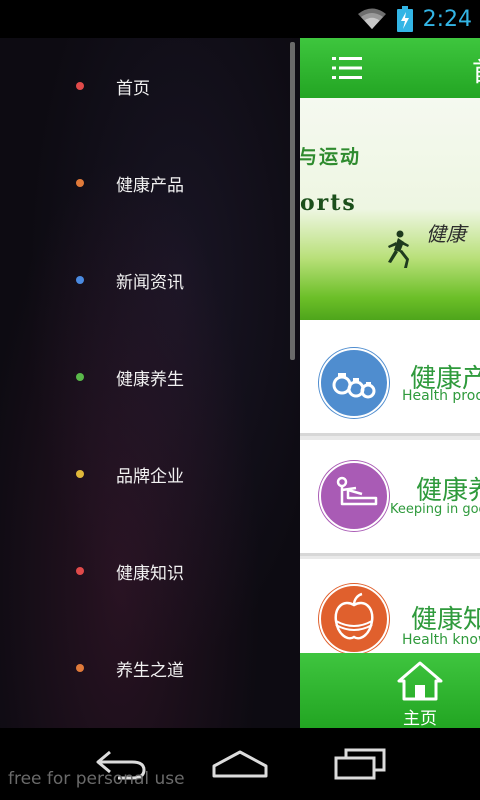 The image size is (480, 800). Describe the element at coordinates (420, 683) in the screenshot. I see `home-icon` at that location.